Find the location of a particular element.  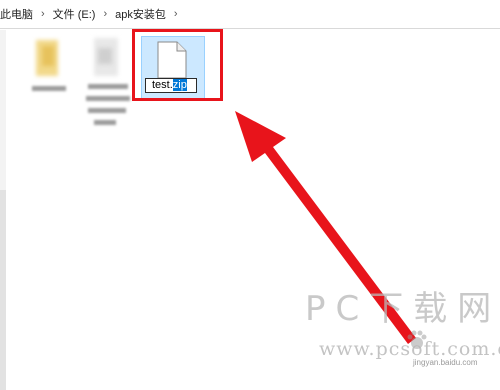

watermark-url: www.pcsoft.com.cn is located at coordinates (409, 349).